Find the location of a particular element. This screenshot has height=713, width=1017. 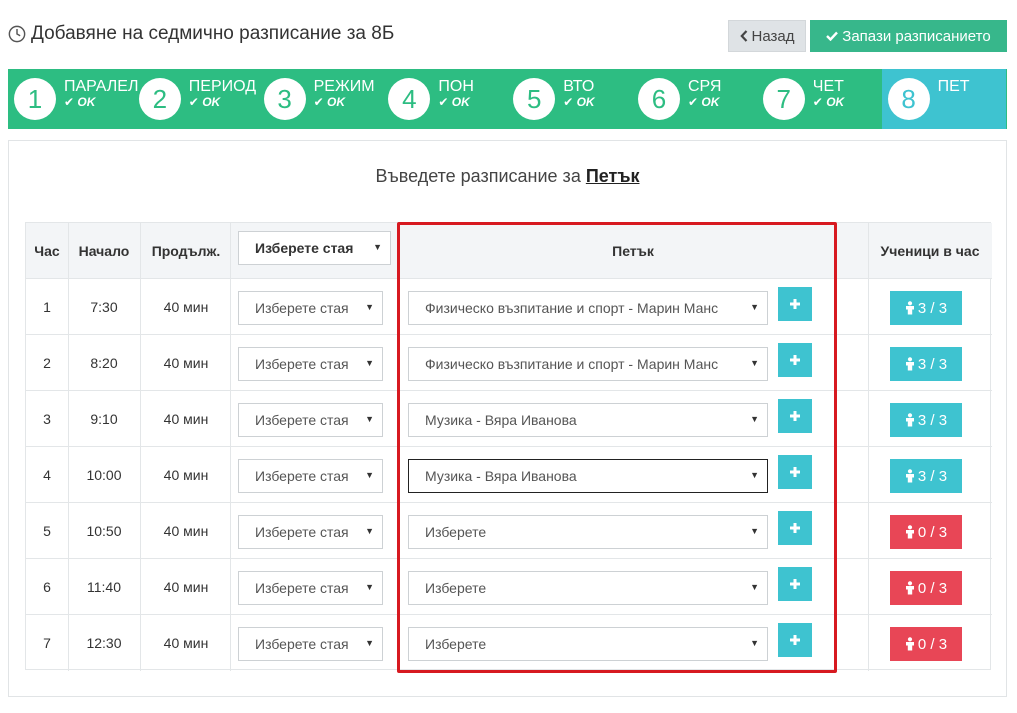

room-select-all: Изберете стая ▼ is located at coordinates (314, 248).